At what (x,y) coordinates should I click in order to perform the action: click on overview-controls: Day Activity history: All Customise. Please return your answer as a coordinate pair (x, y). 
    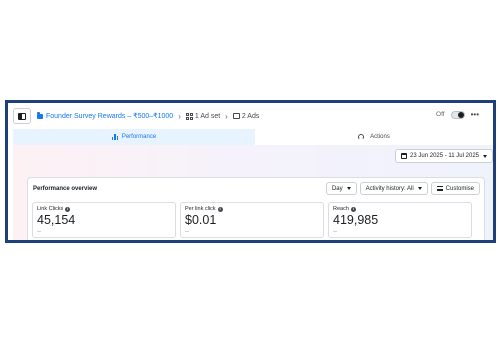
    Looking at the image, I should click on (402, 188).